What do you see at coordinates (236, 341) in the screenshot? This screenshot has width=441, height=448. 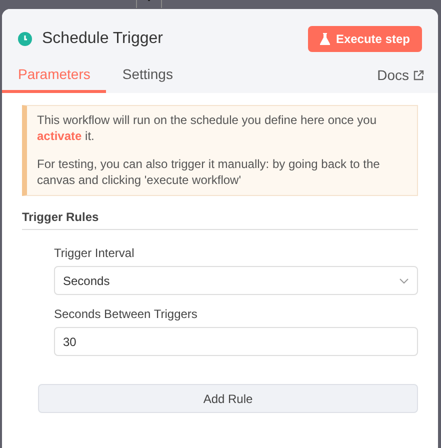 I see `input-field: 30` at bounding box center [236, 341].